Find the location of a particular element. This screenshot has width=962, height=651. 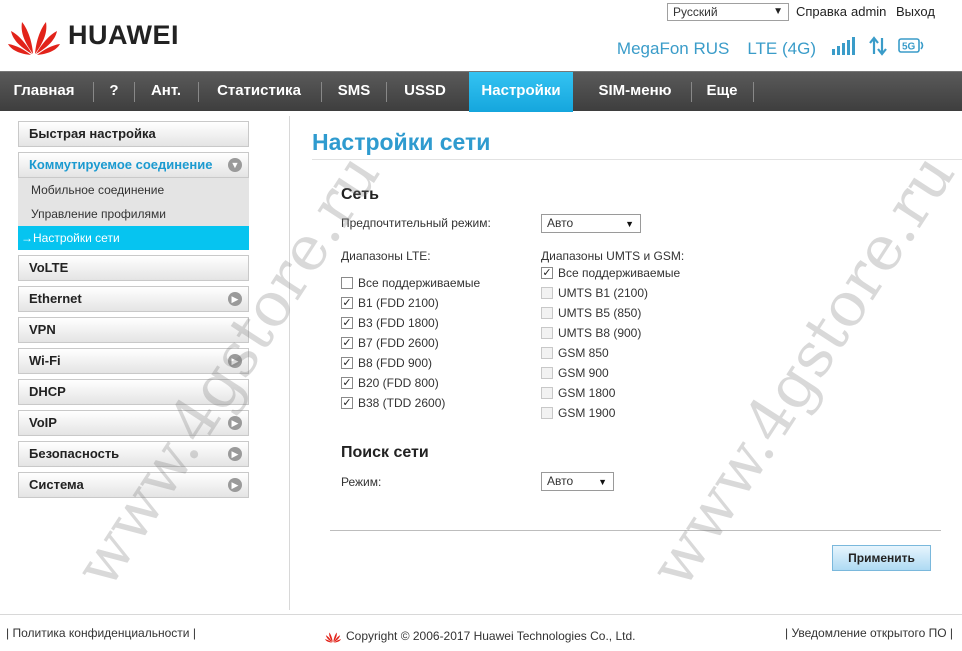

gsm-850: GSM 850 is located at coordinates (575, 353).